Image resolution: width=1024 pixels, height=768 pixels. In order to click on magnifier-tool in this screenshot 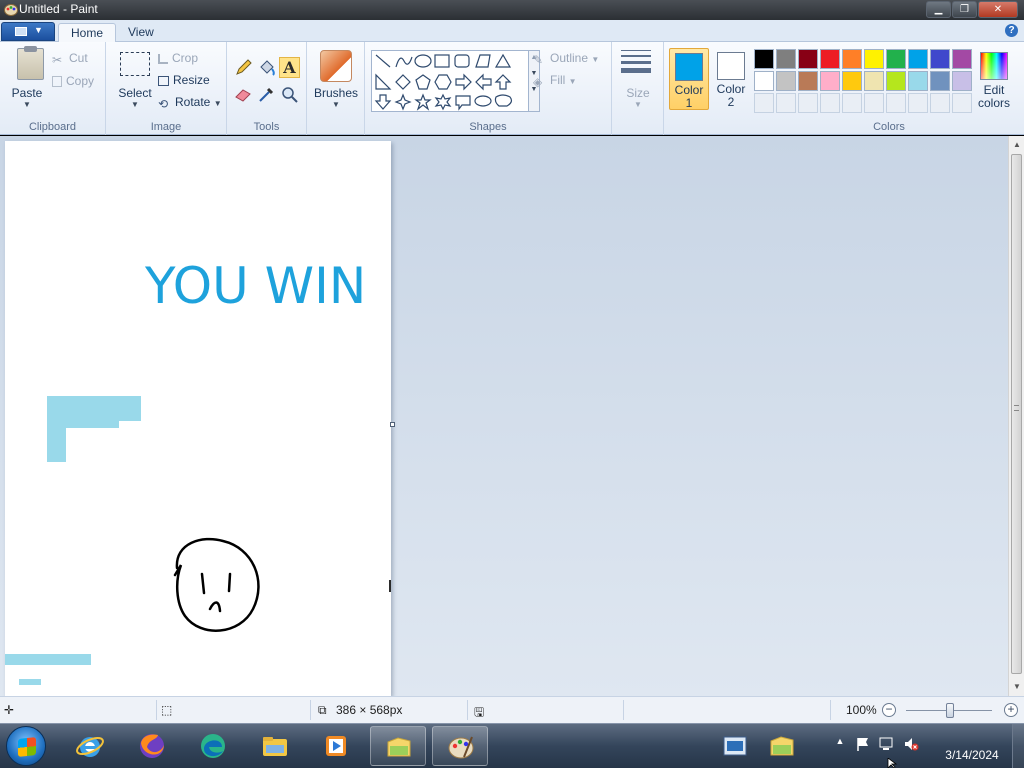, I will do `click(289, 94)`.